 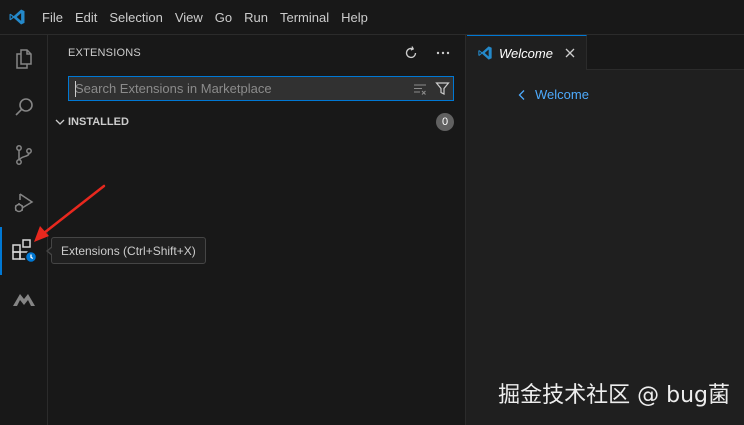 What do you see at coordinates (257, 122) in the screenshot?
I see `installed-section-header: INSTALLED 0` at bounding box center [257, 122].